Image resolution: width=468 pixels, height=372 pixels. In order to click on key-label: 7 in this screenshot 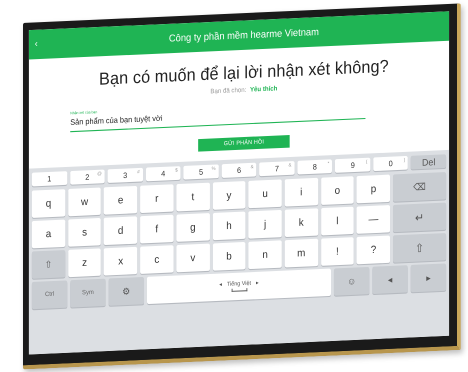, I will do `click(276, 168)`.